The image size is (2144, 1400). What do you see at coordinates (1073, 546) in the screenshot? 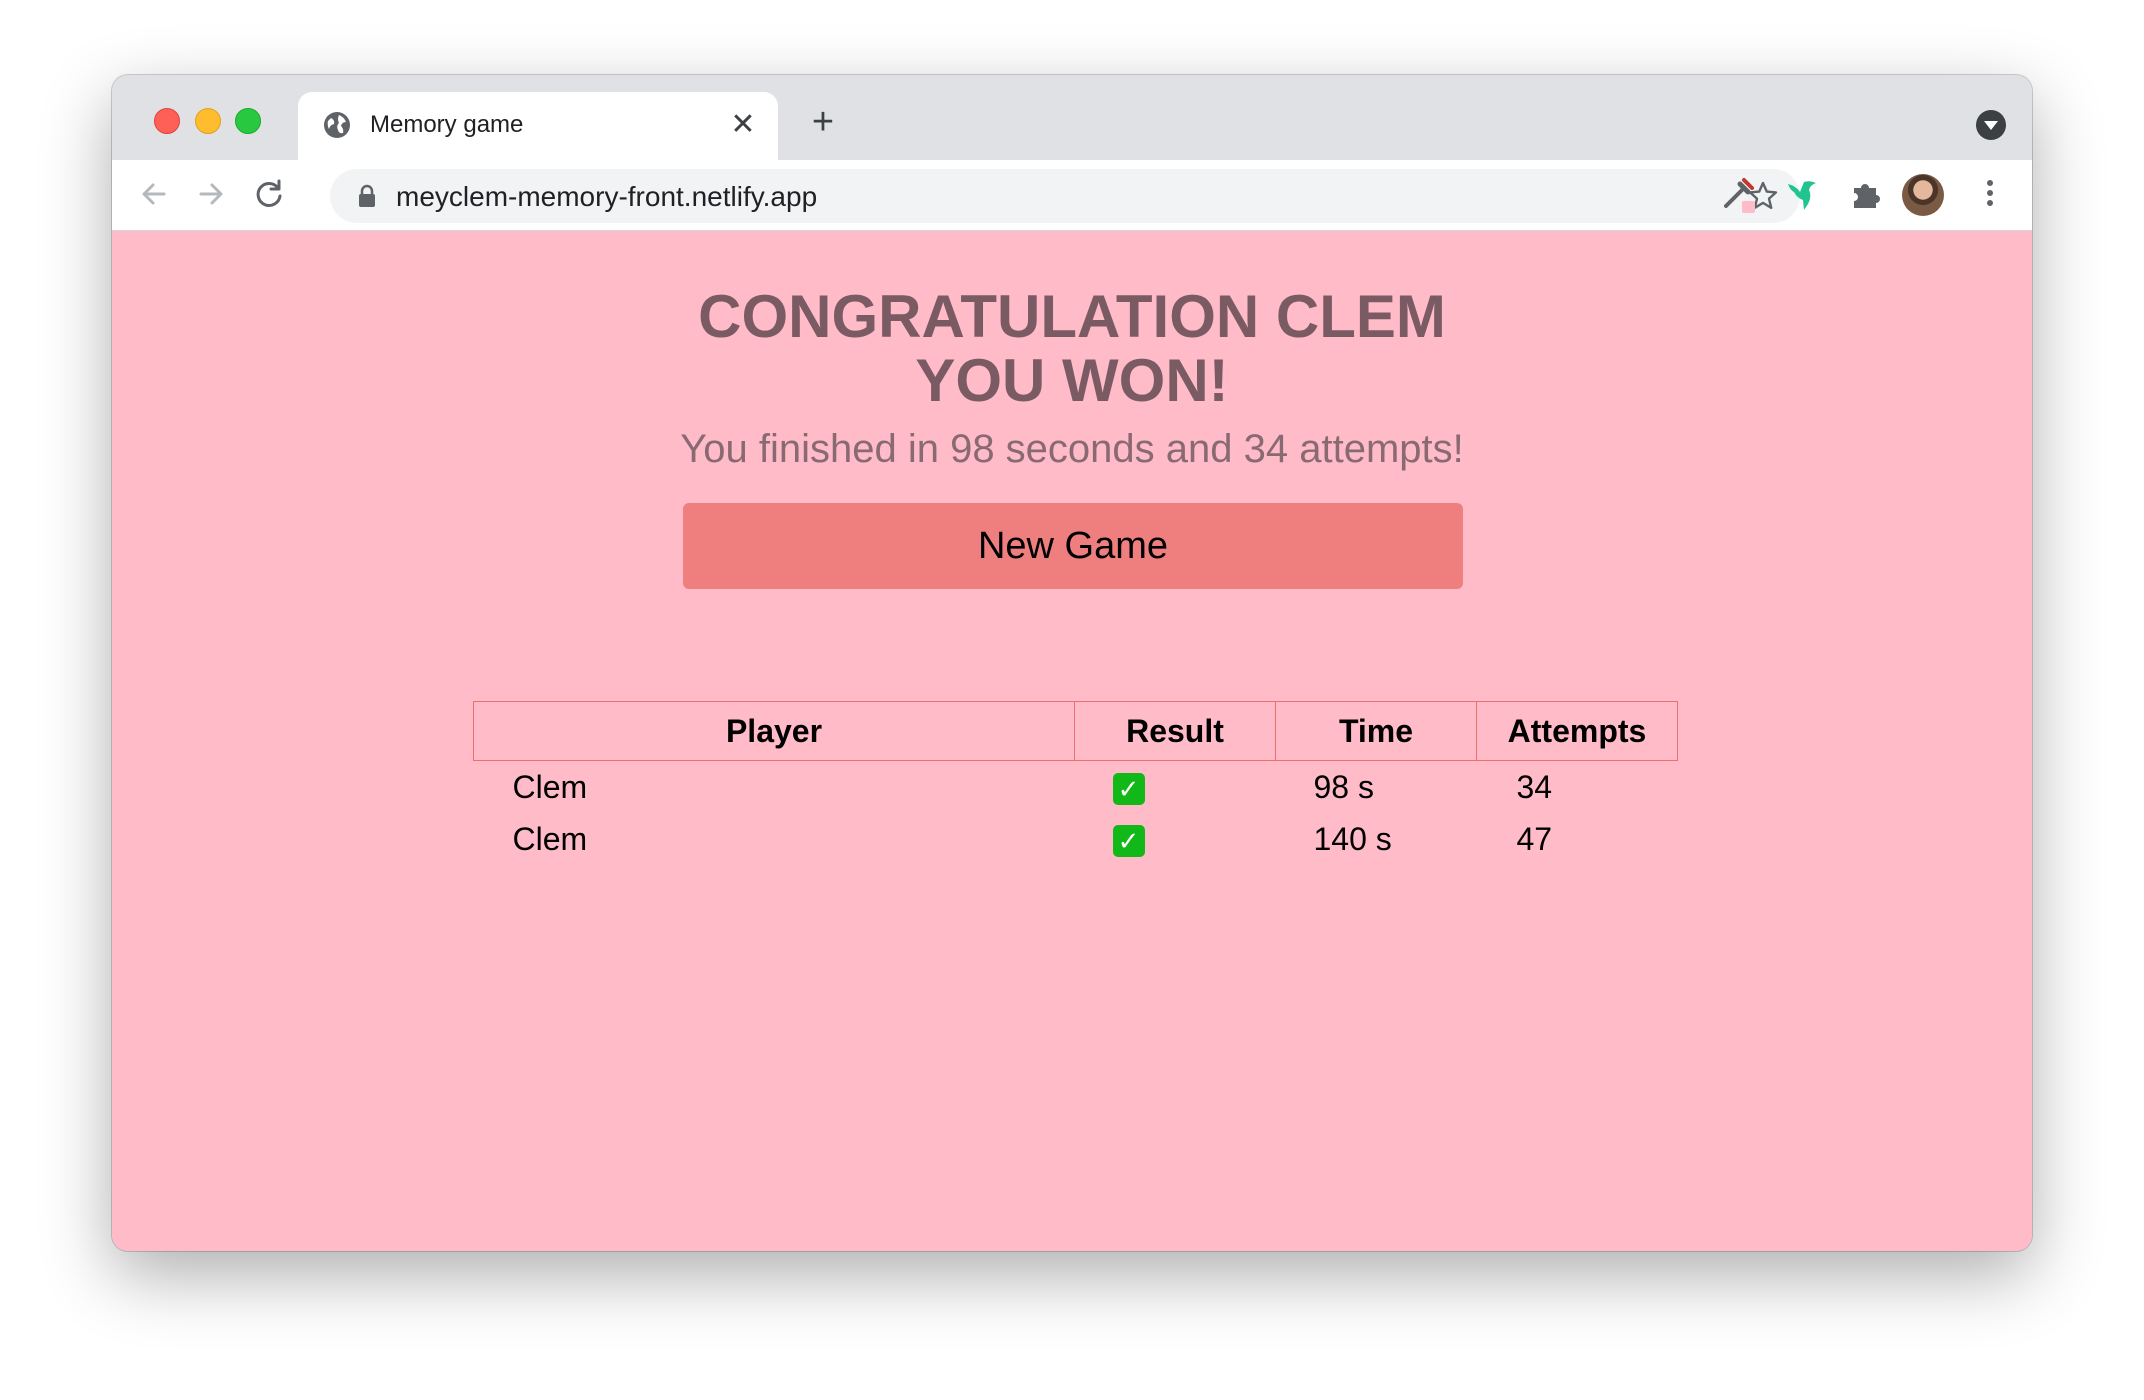
I see `new-game-button: New Game` at bounding box center [1073, 546].